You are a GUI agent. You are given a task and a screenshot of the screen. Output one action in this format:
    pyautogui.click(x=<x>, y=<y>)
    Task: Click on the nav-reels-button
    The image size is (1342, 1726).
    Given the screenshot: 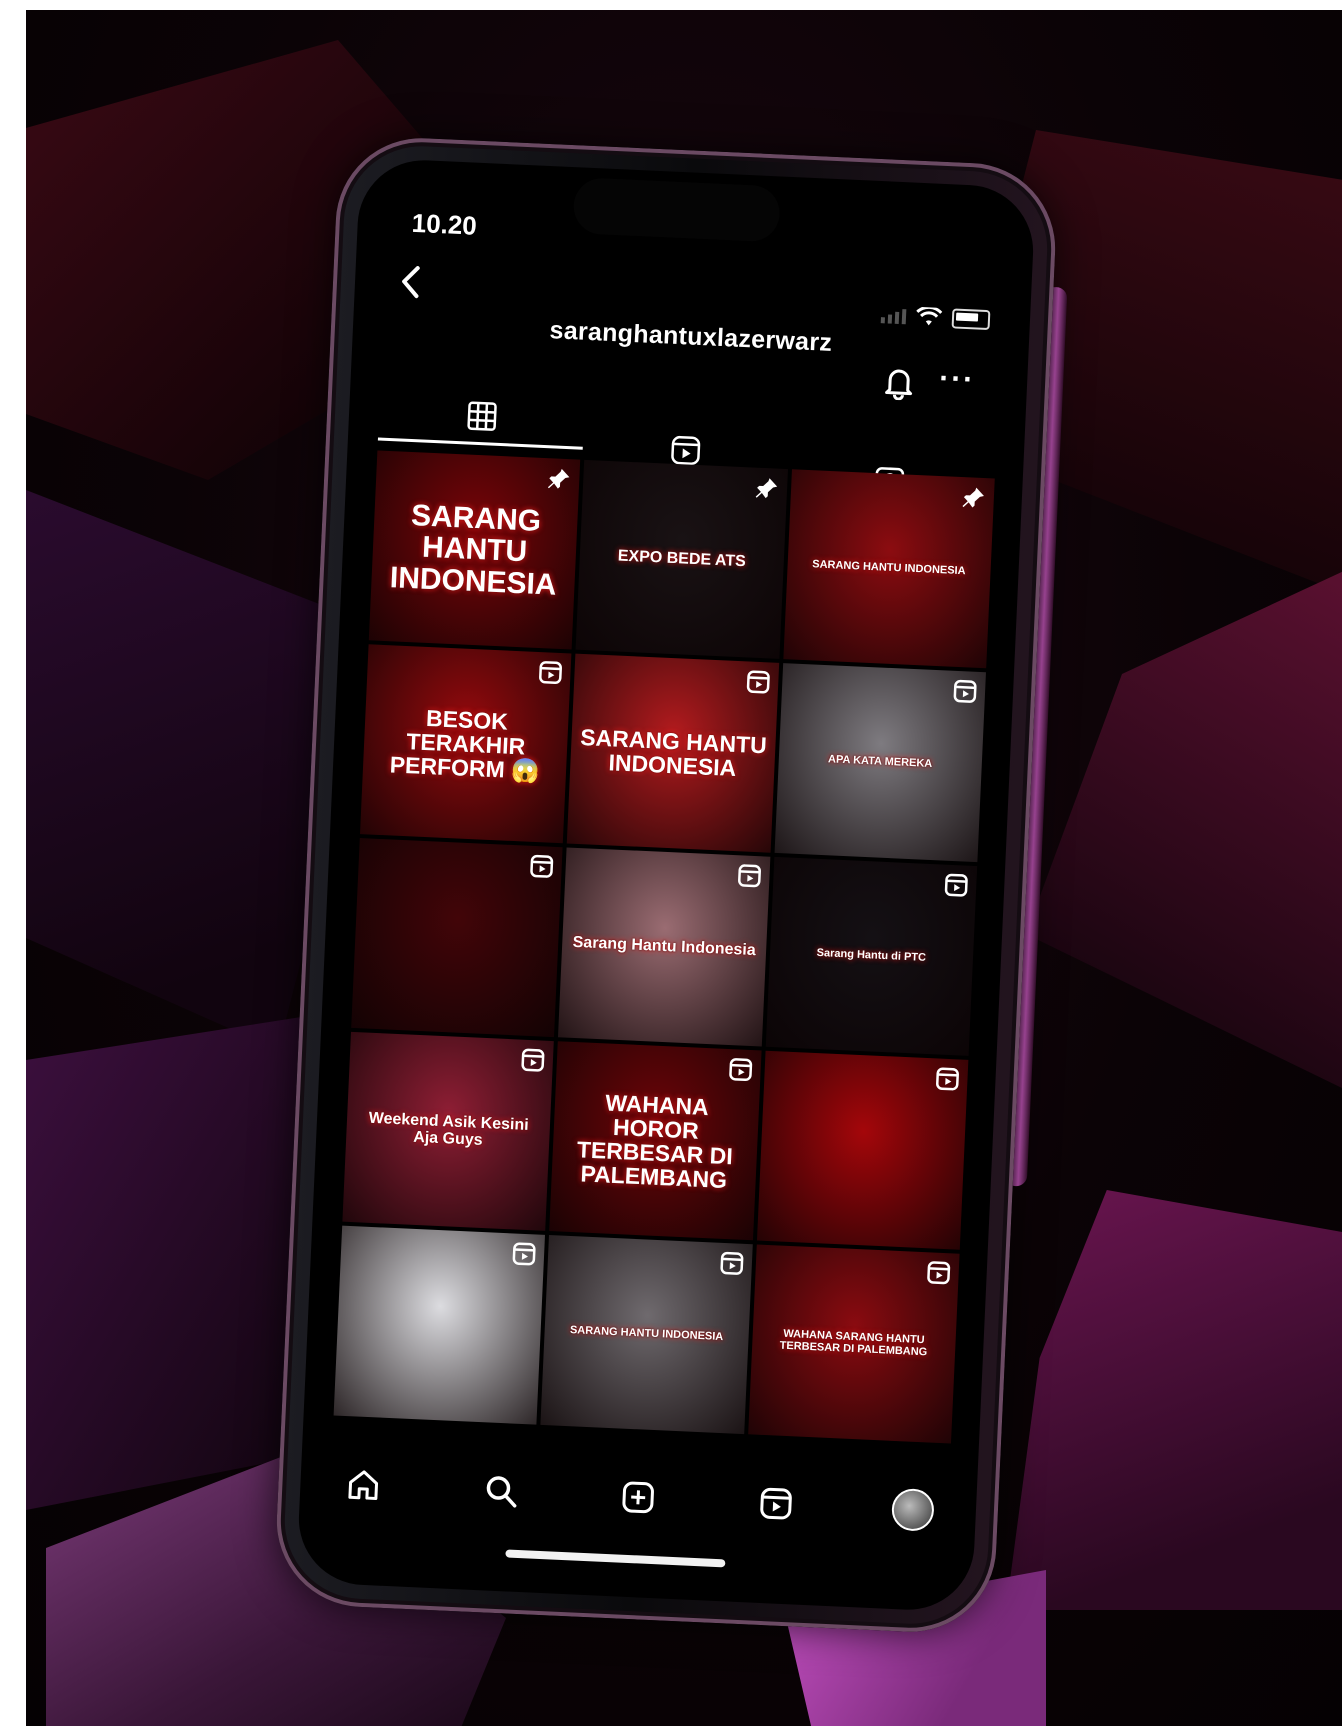 What is the action you would take?
    pyautogui.click(x=776, y=1504)
    